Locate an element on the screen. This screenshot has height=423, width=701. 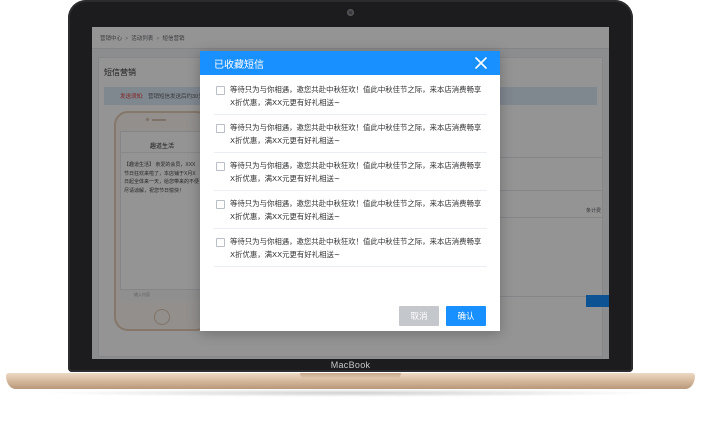
laptop-shadow is located at coordinates (350, 393).